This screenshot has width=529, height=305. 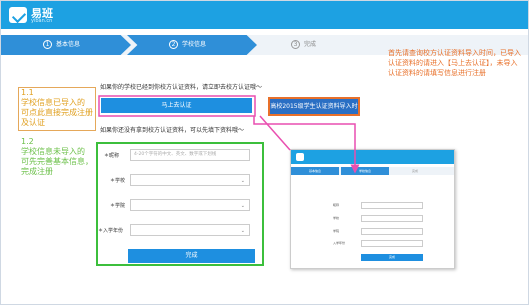 What do you see at coordinates (310, 44) in the screenshot?
I see `step-label: 完成` at bounding box center [310, 44].